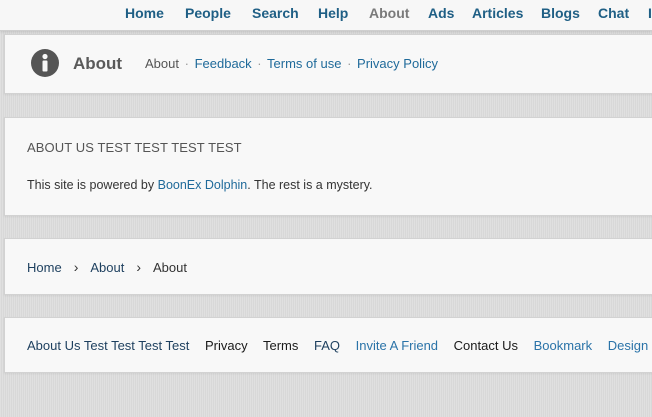  I want to click on nav-articles: Articles, so click(497, 13).